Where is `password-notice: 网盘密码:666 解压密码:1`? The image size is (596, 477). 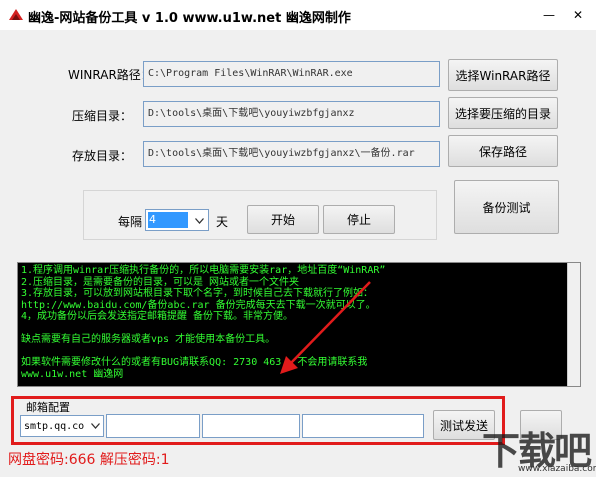
password-notice: 网盘密码:666 解压密码:1 is located at coordinates (89, 460).